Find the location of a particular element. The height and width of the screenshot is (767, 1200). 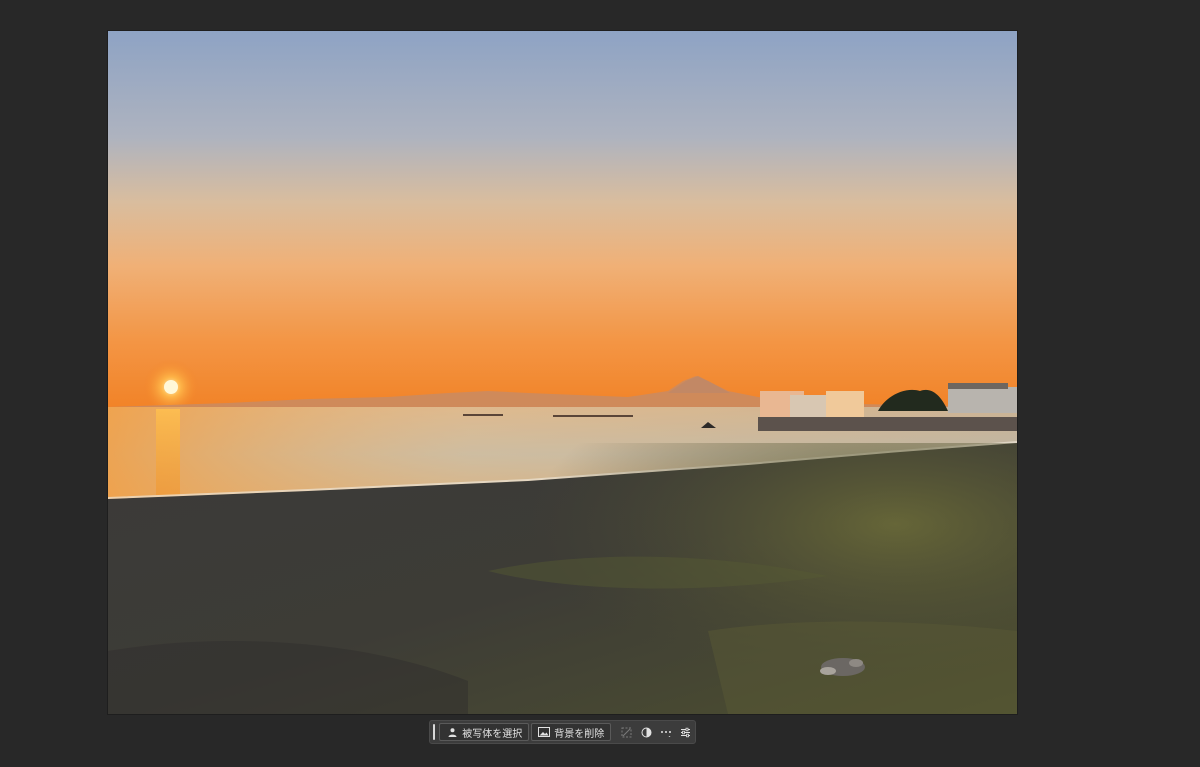

more-options-button is located at coordinates (665, 732).